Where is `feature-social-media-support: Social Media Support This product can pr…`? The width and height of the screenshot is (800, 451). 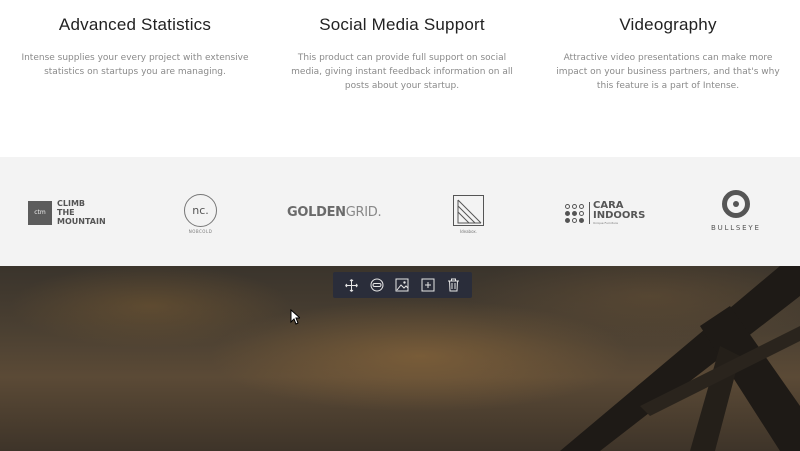
feature-social-media-support: Social Media Support This product can pr… is located at coordinates (402, 46).